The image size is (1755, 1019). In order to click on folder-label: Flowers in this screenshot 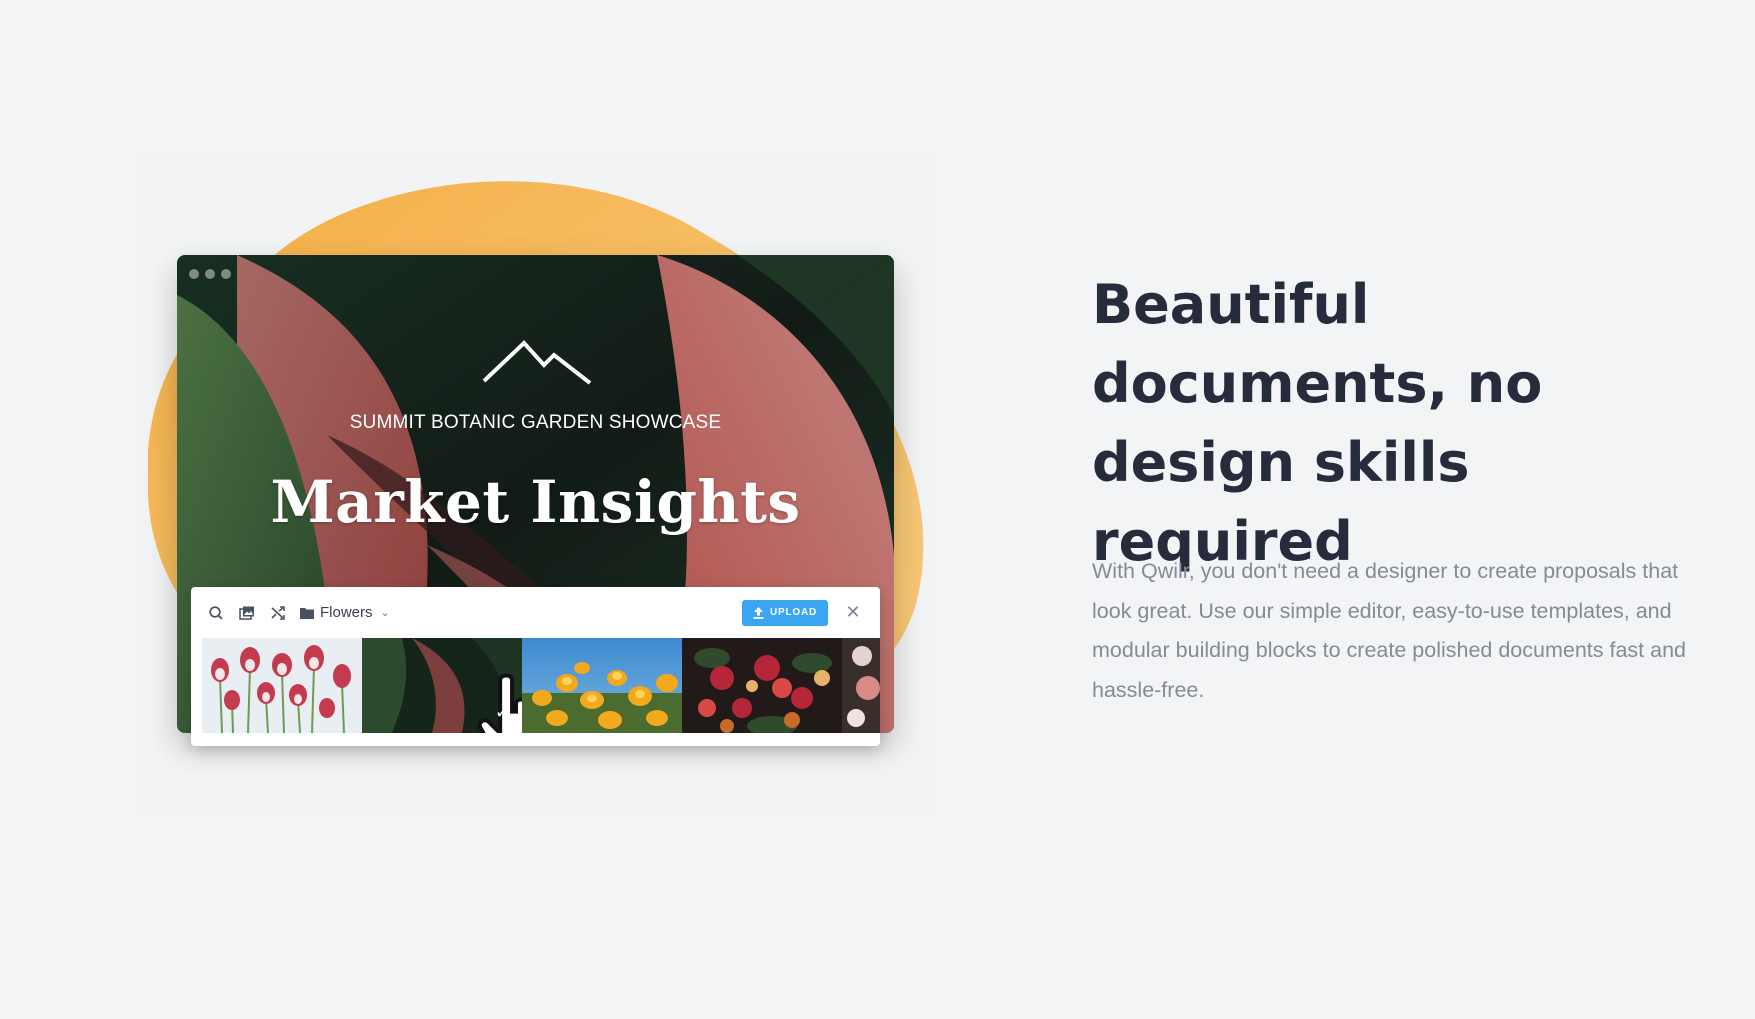, I will do `click(346, 612)`.